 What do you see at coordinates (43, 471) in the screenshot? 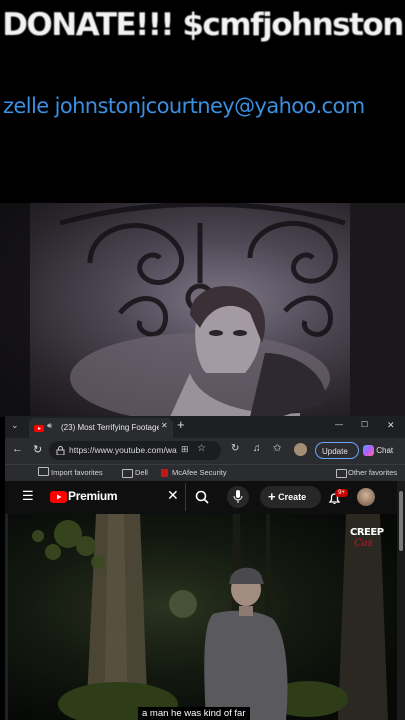
I see `favorite-folder-icon` at bounding box center [43, 471].